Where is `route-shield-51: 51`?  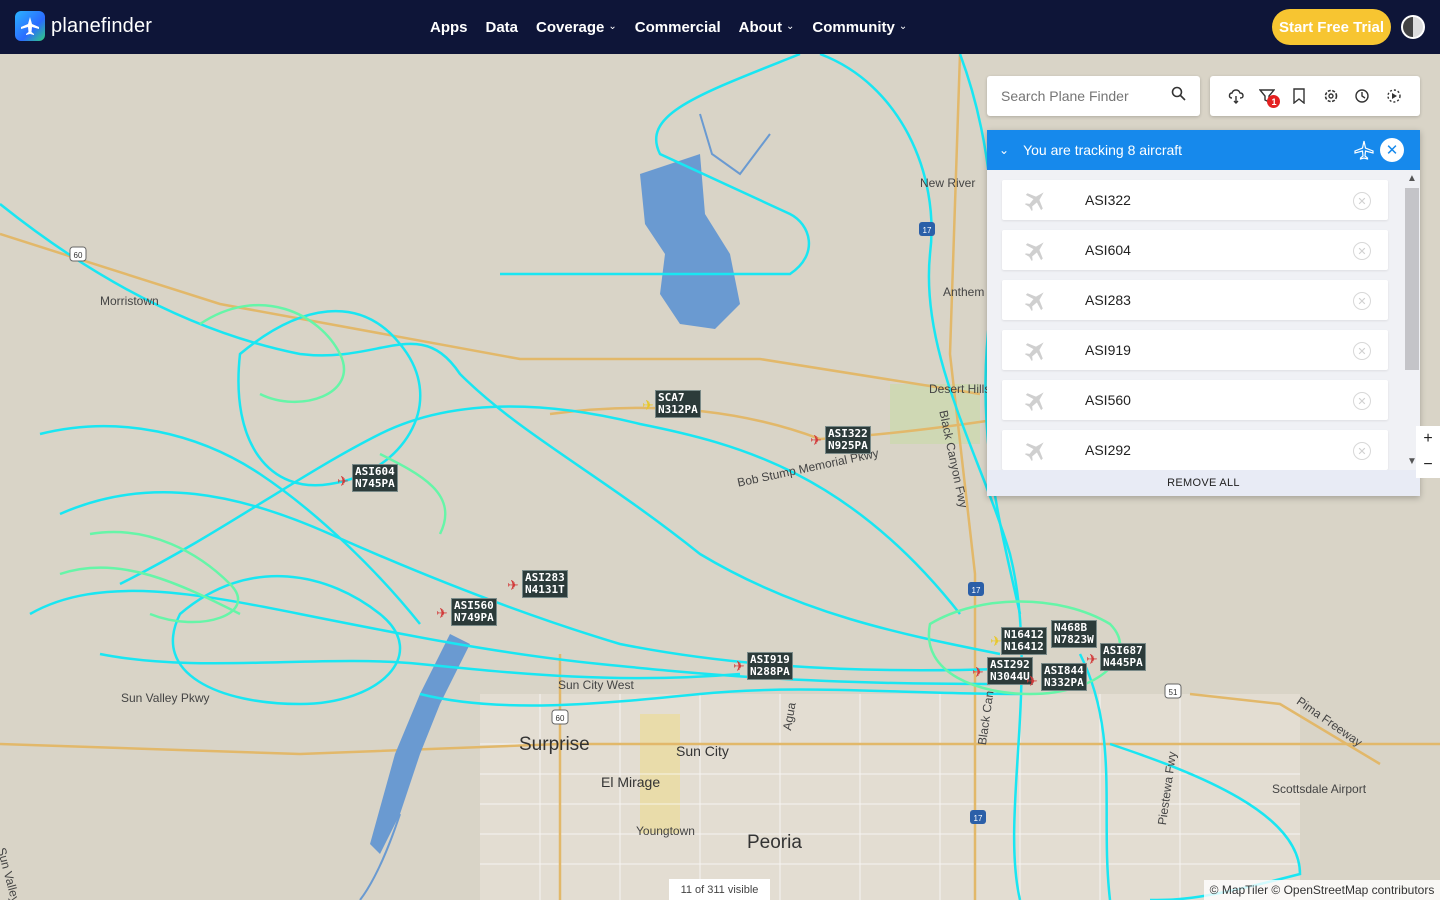
route-shield-51: 51 is located at coordinates (1173, 691).